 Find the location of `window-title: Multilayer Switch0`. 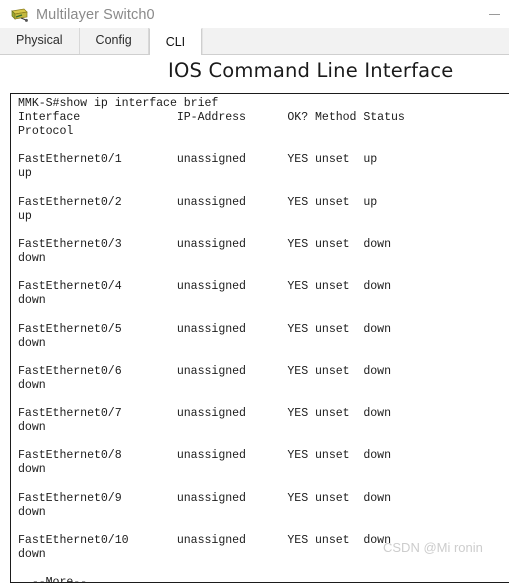

window-title: Multilayer Switch0 is located at coordinates (95, 14).